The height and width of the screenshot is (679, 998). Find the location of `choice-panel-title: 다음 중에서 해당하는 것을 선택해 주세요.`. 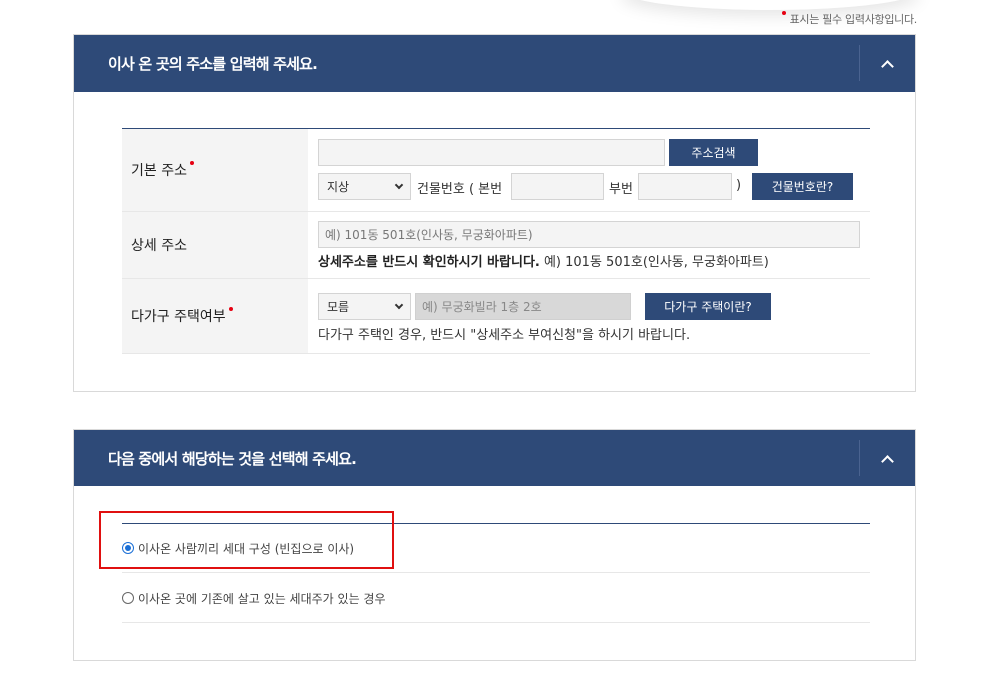

choice-panel-title: 다음 중에서 해당하는 것을 선택해 주세요. is located at coordinates (232, 459).